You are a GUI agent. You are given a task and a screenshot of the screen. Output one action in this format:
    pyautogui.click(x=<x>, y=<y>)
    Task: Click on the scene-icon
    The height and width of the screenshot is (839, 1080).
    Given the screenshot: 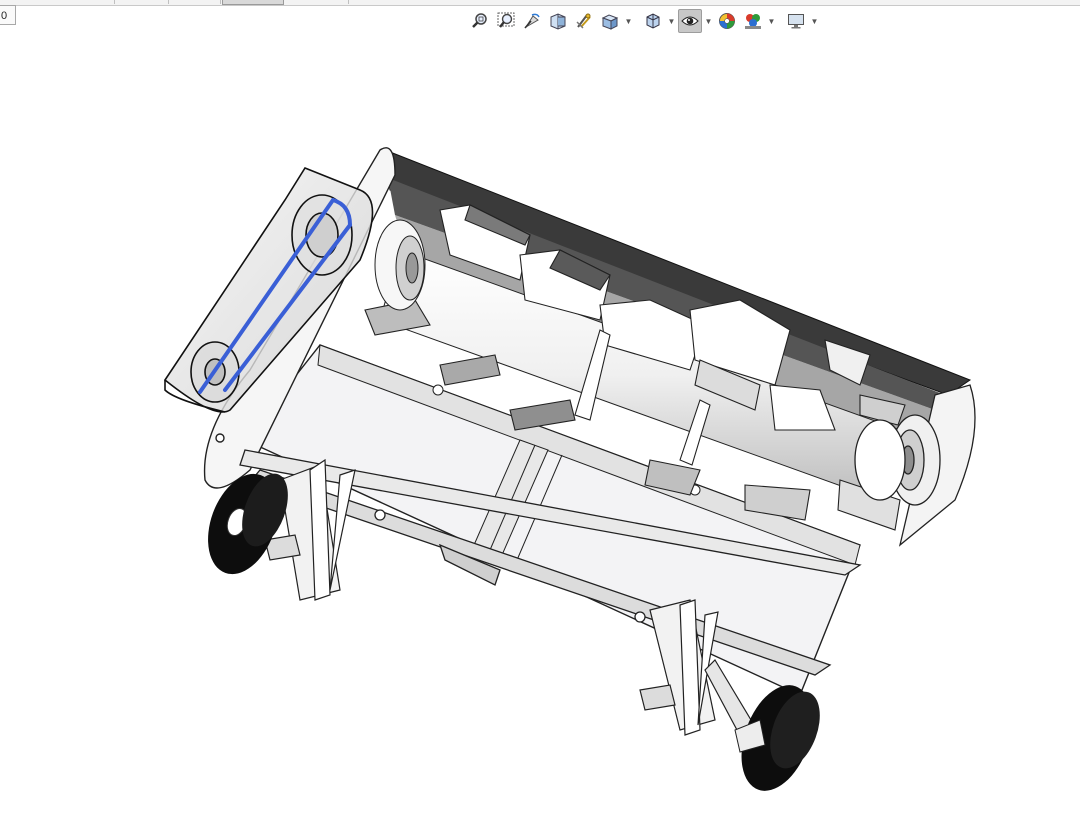 What is the action you would take?
    pyautogui.click(x=753, y=21)
    